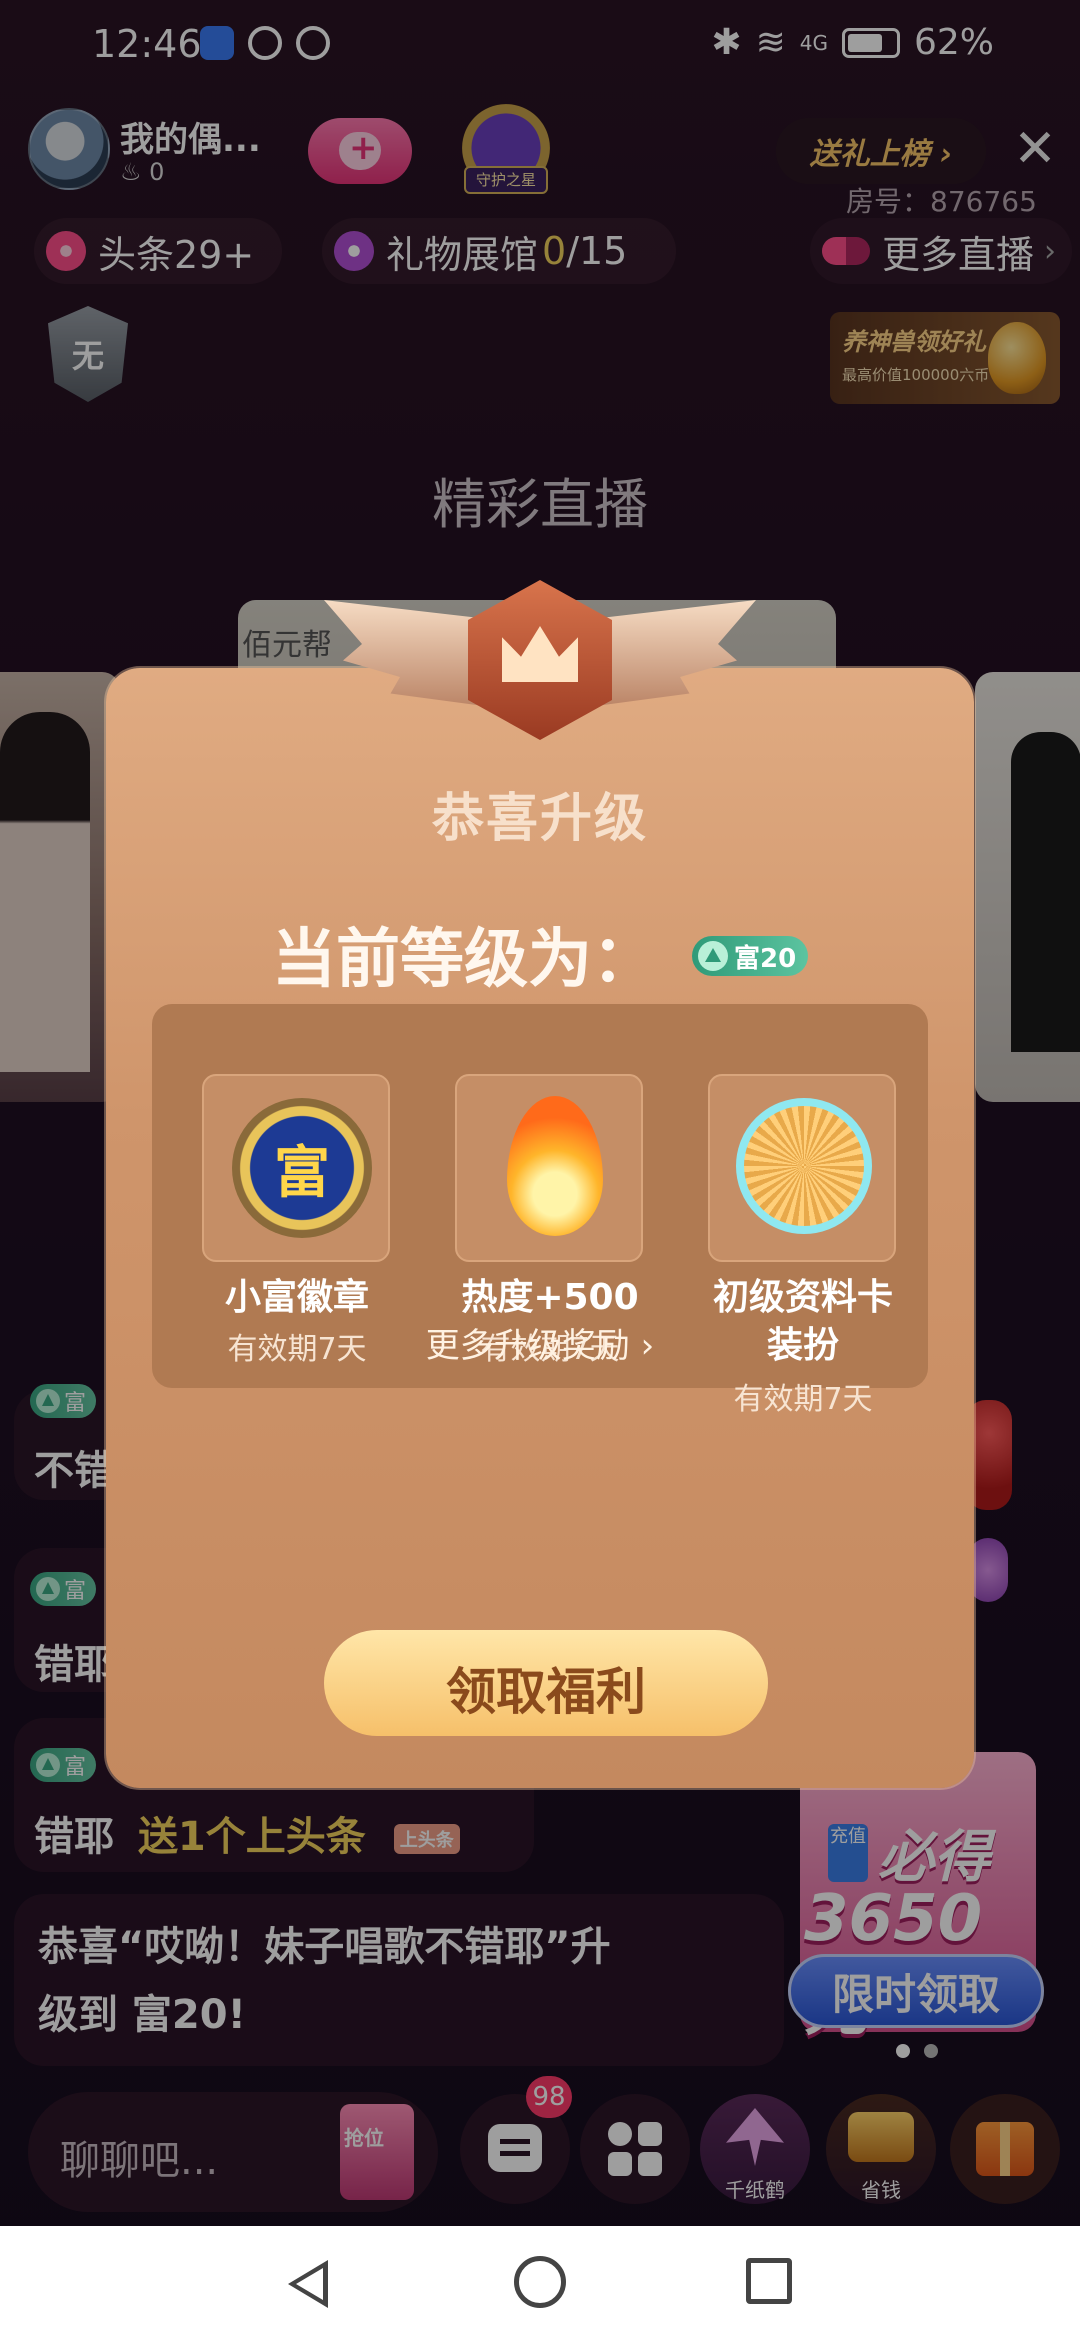 Image resolution: width=1080 pixels, height=2340 pixels. I want to click on more-rewards-link: 更多升级奖励 ›, so click(540, 1342).